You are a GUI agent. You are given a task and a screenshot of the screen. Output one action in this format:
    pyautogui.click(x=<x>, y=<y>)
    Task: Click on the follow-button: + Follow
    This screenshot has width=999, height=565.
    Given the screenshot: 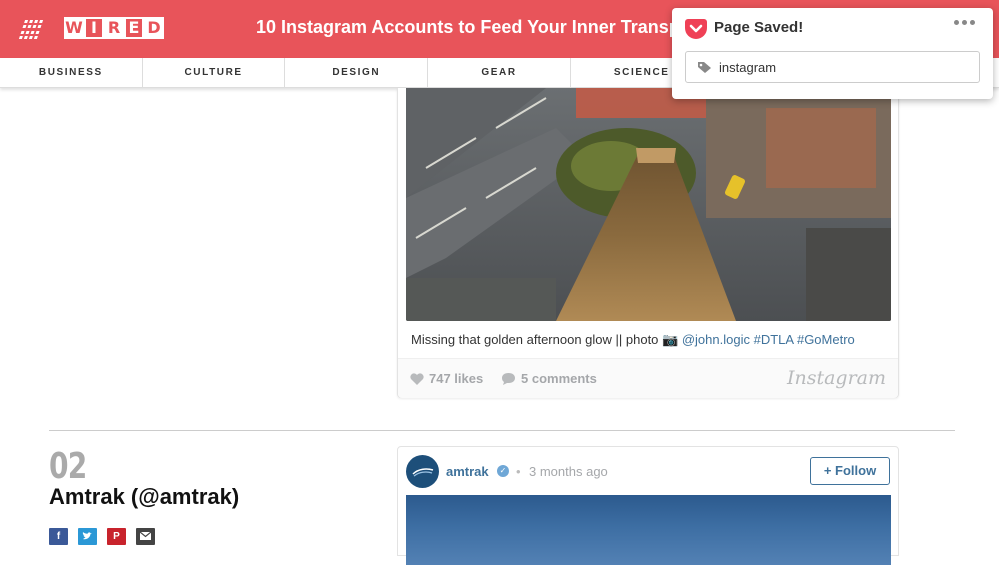 What is the action you would take?
    pyautogui.click(x=850, y=471)
    